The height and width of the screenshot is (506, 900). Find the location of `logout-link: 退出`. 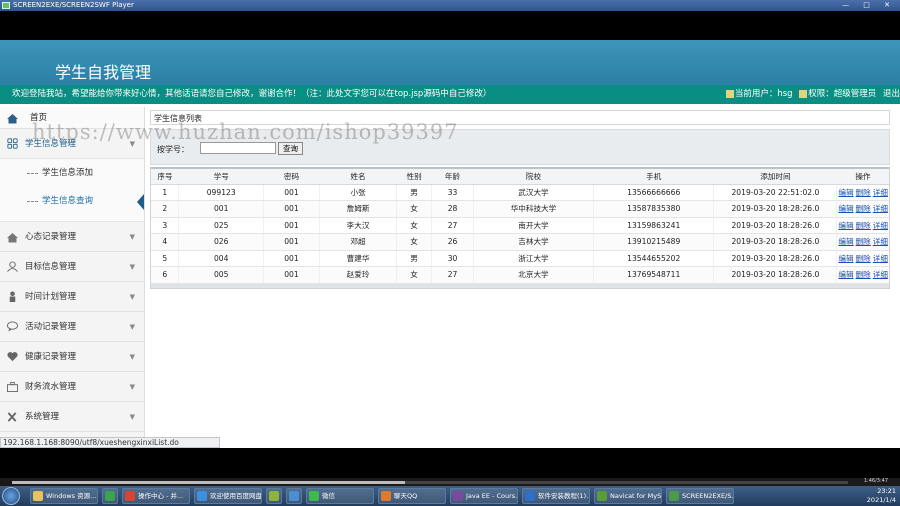

logout-link: 退出 is located at coordinates (891, 94).